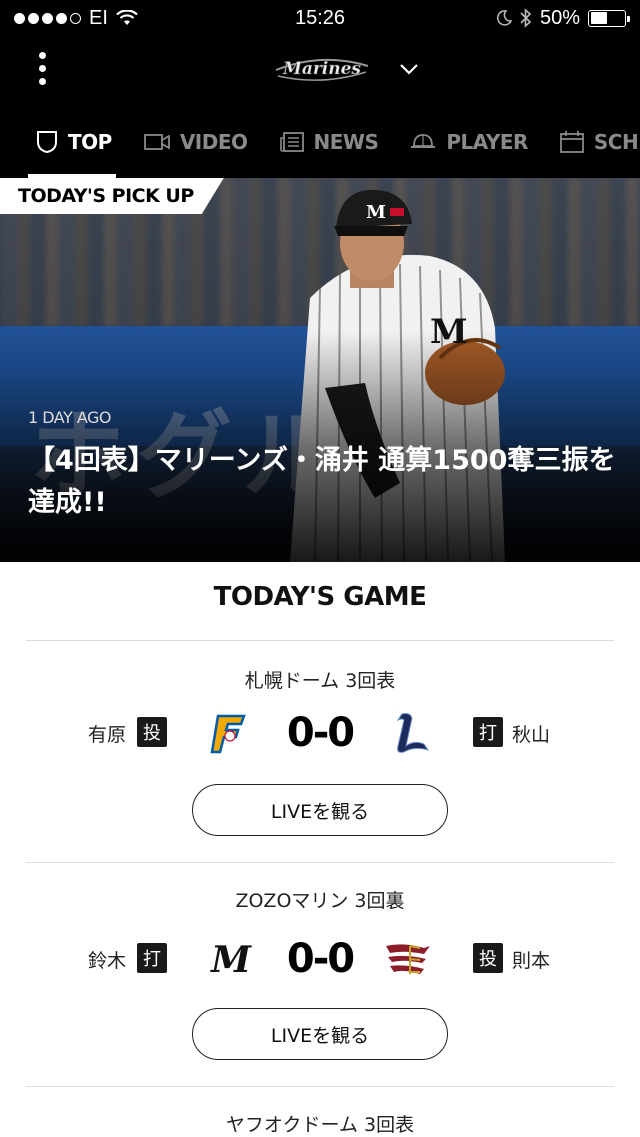  I want to click on tab-video-label: VIDEO, so click(213, 142).